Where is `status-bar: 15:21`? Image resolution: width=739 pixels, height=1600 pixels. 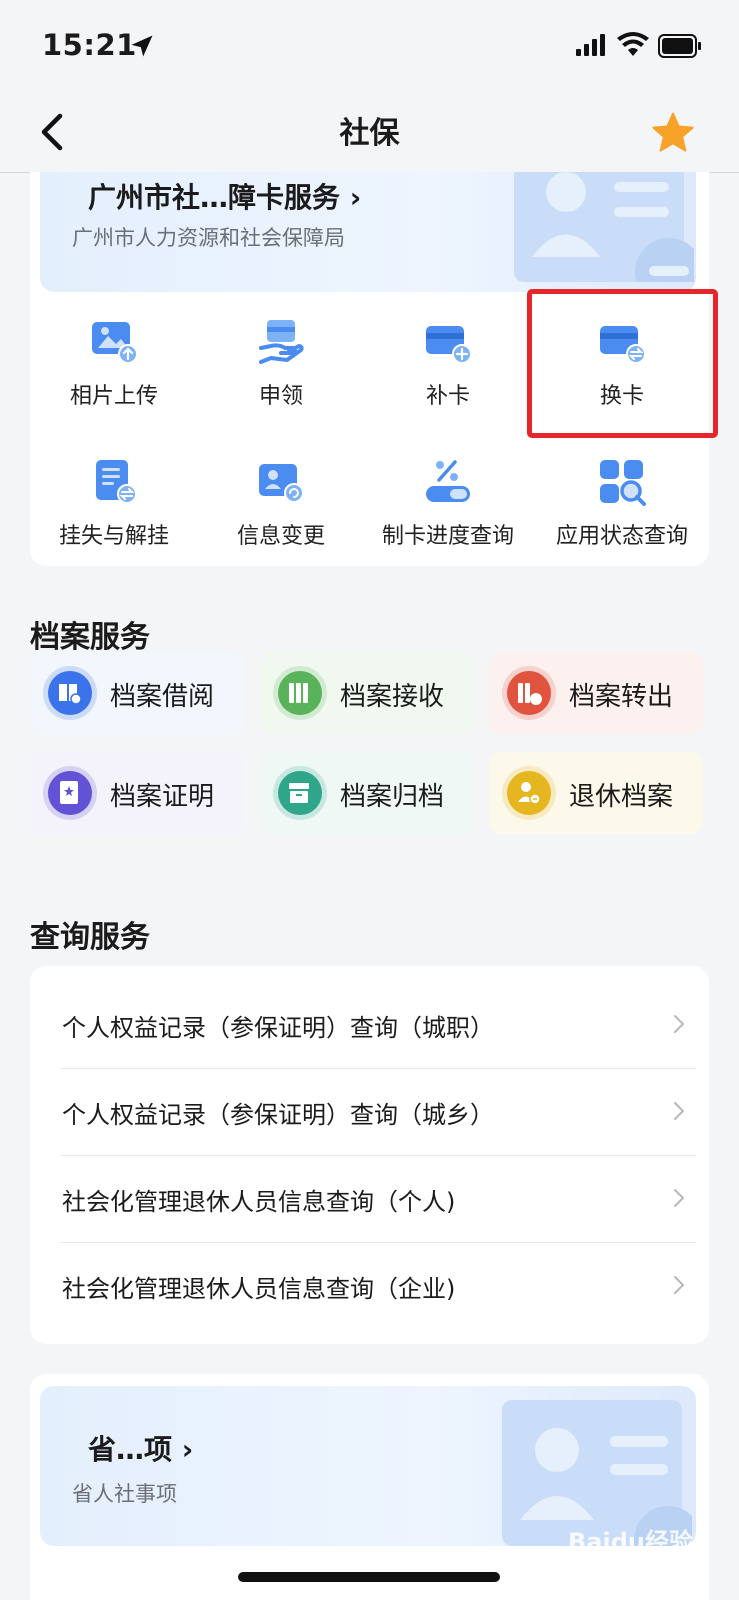
status-bar: 15:21 is located at coordinates (369, 46).